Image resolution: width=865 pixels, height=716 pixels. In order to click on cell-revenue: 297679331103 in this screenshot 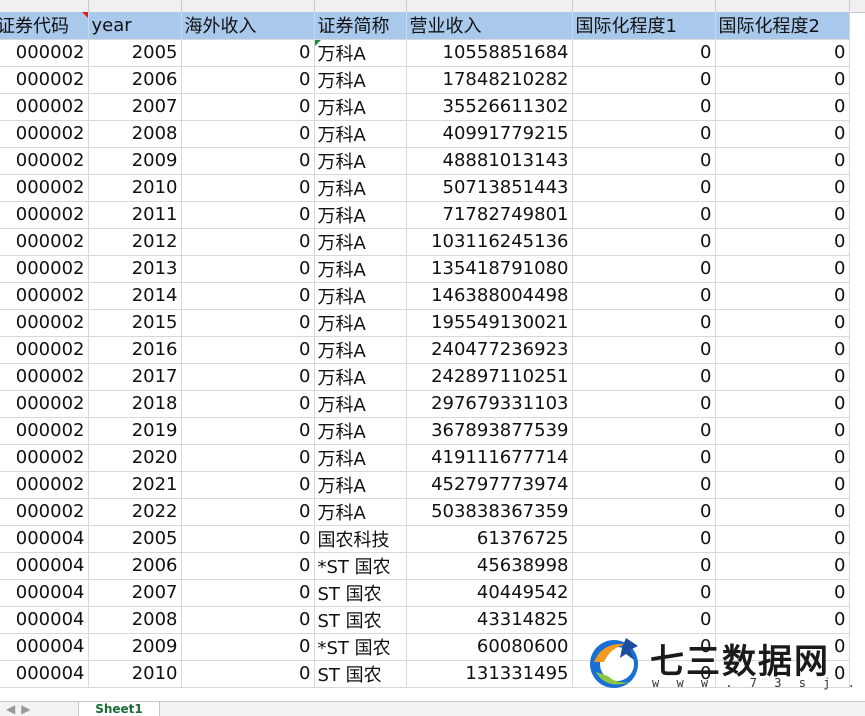, I will do `click(489, 404)`.